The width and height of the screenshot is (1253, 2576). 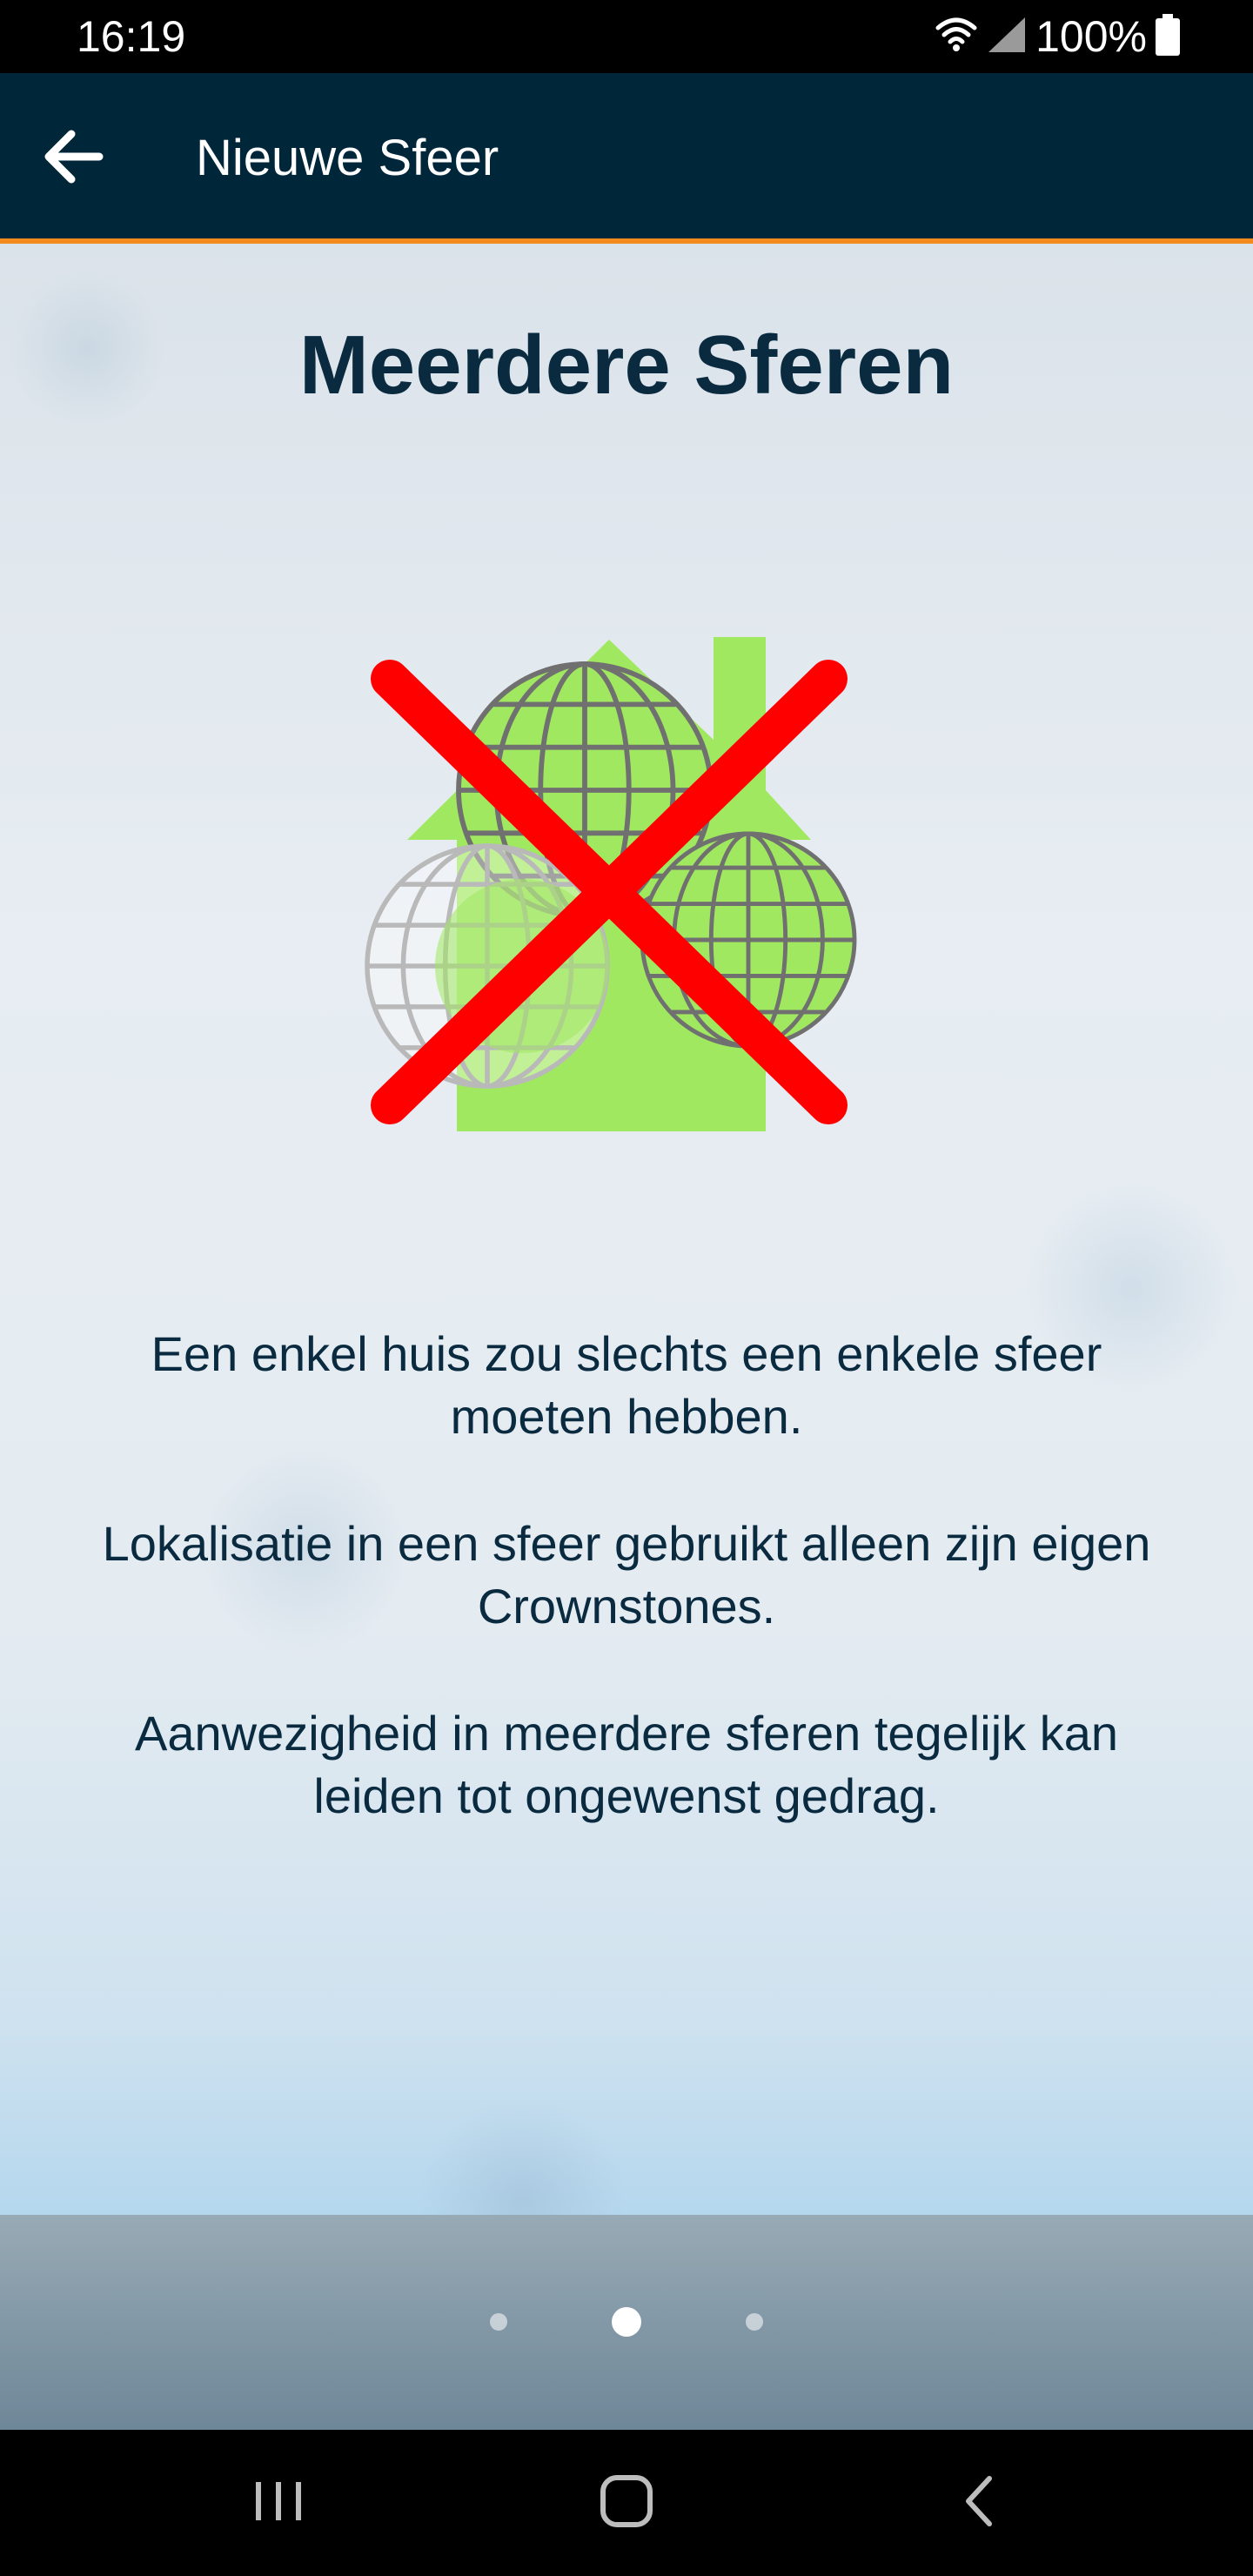 I want to click on page-dot-2-active, so click(x=626, y=2322).